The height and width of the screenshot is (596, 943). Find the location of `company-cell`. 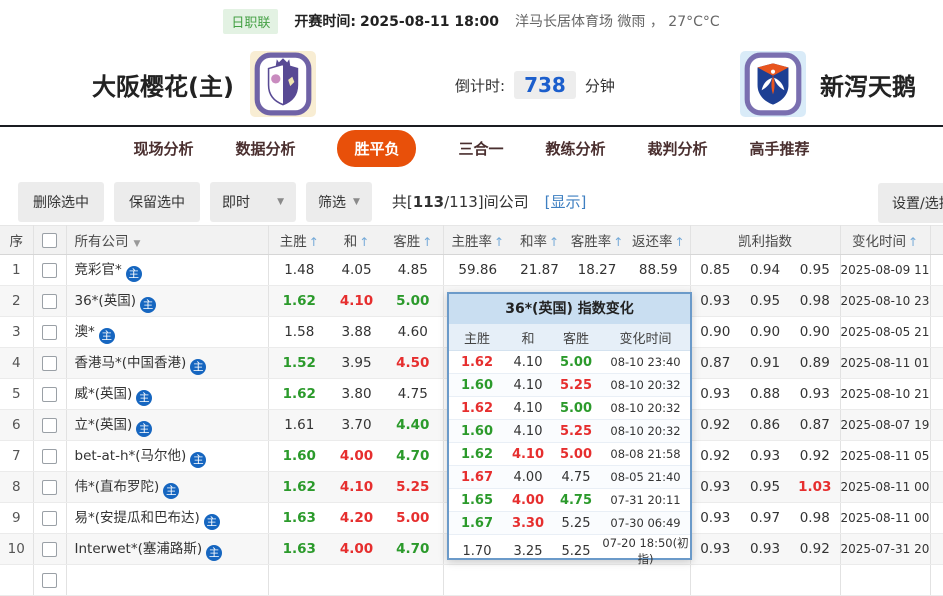

company-cell is located at coordinates (167, 580).